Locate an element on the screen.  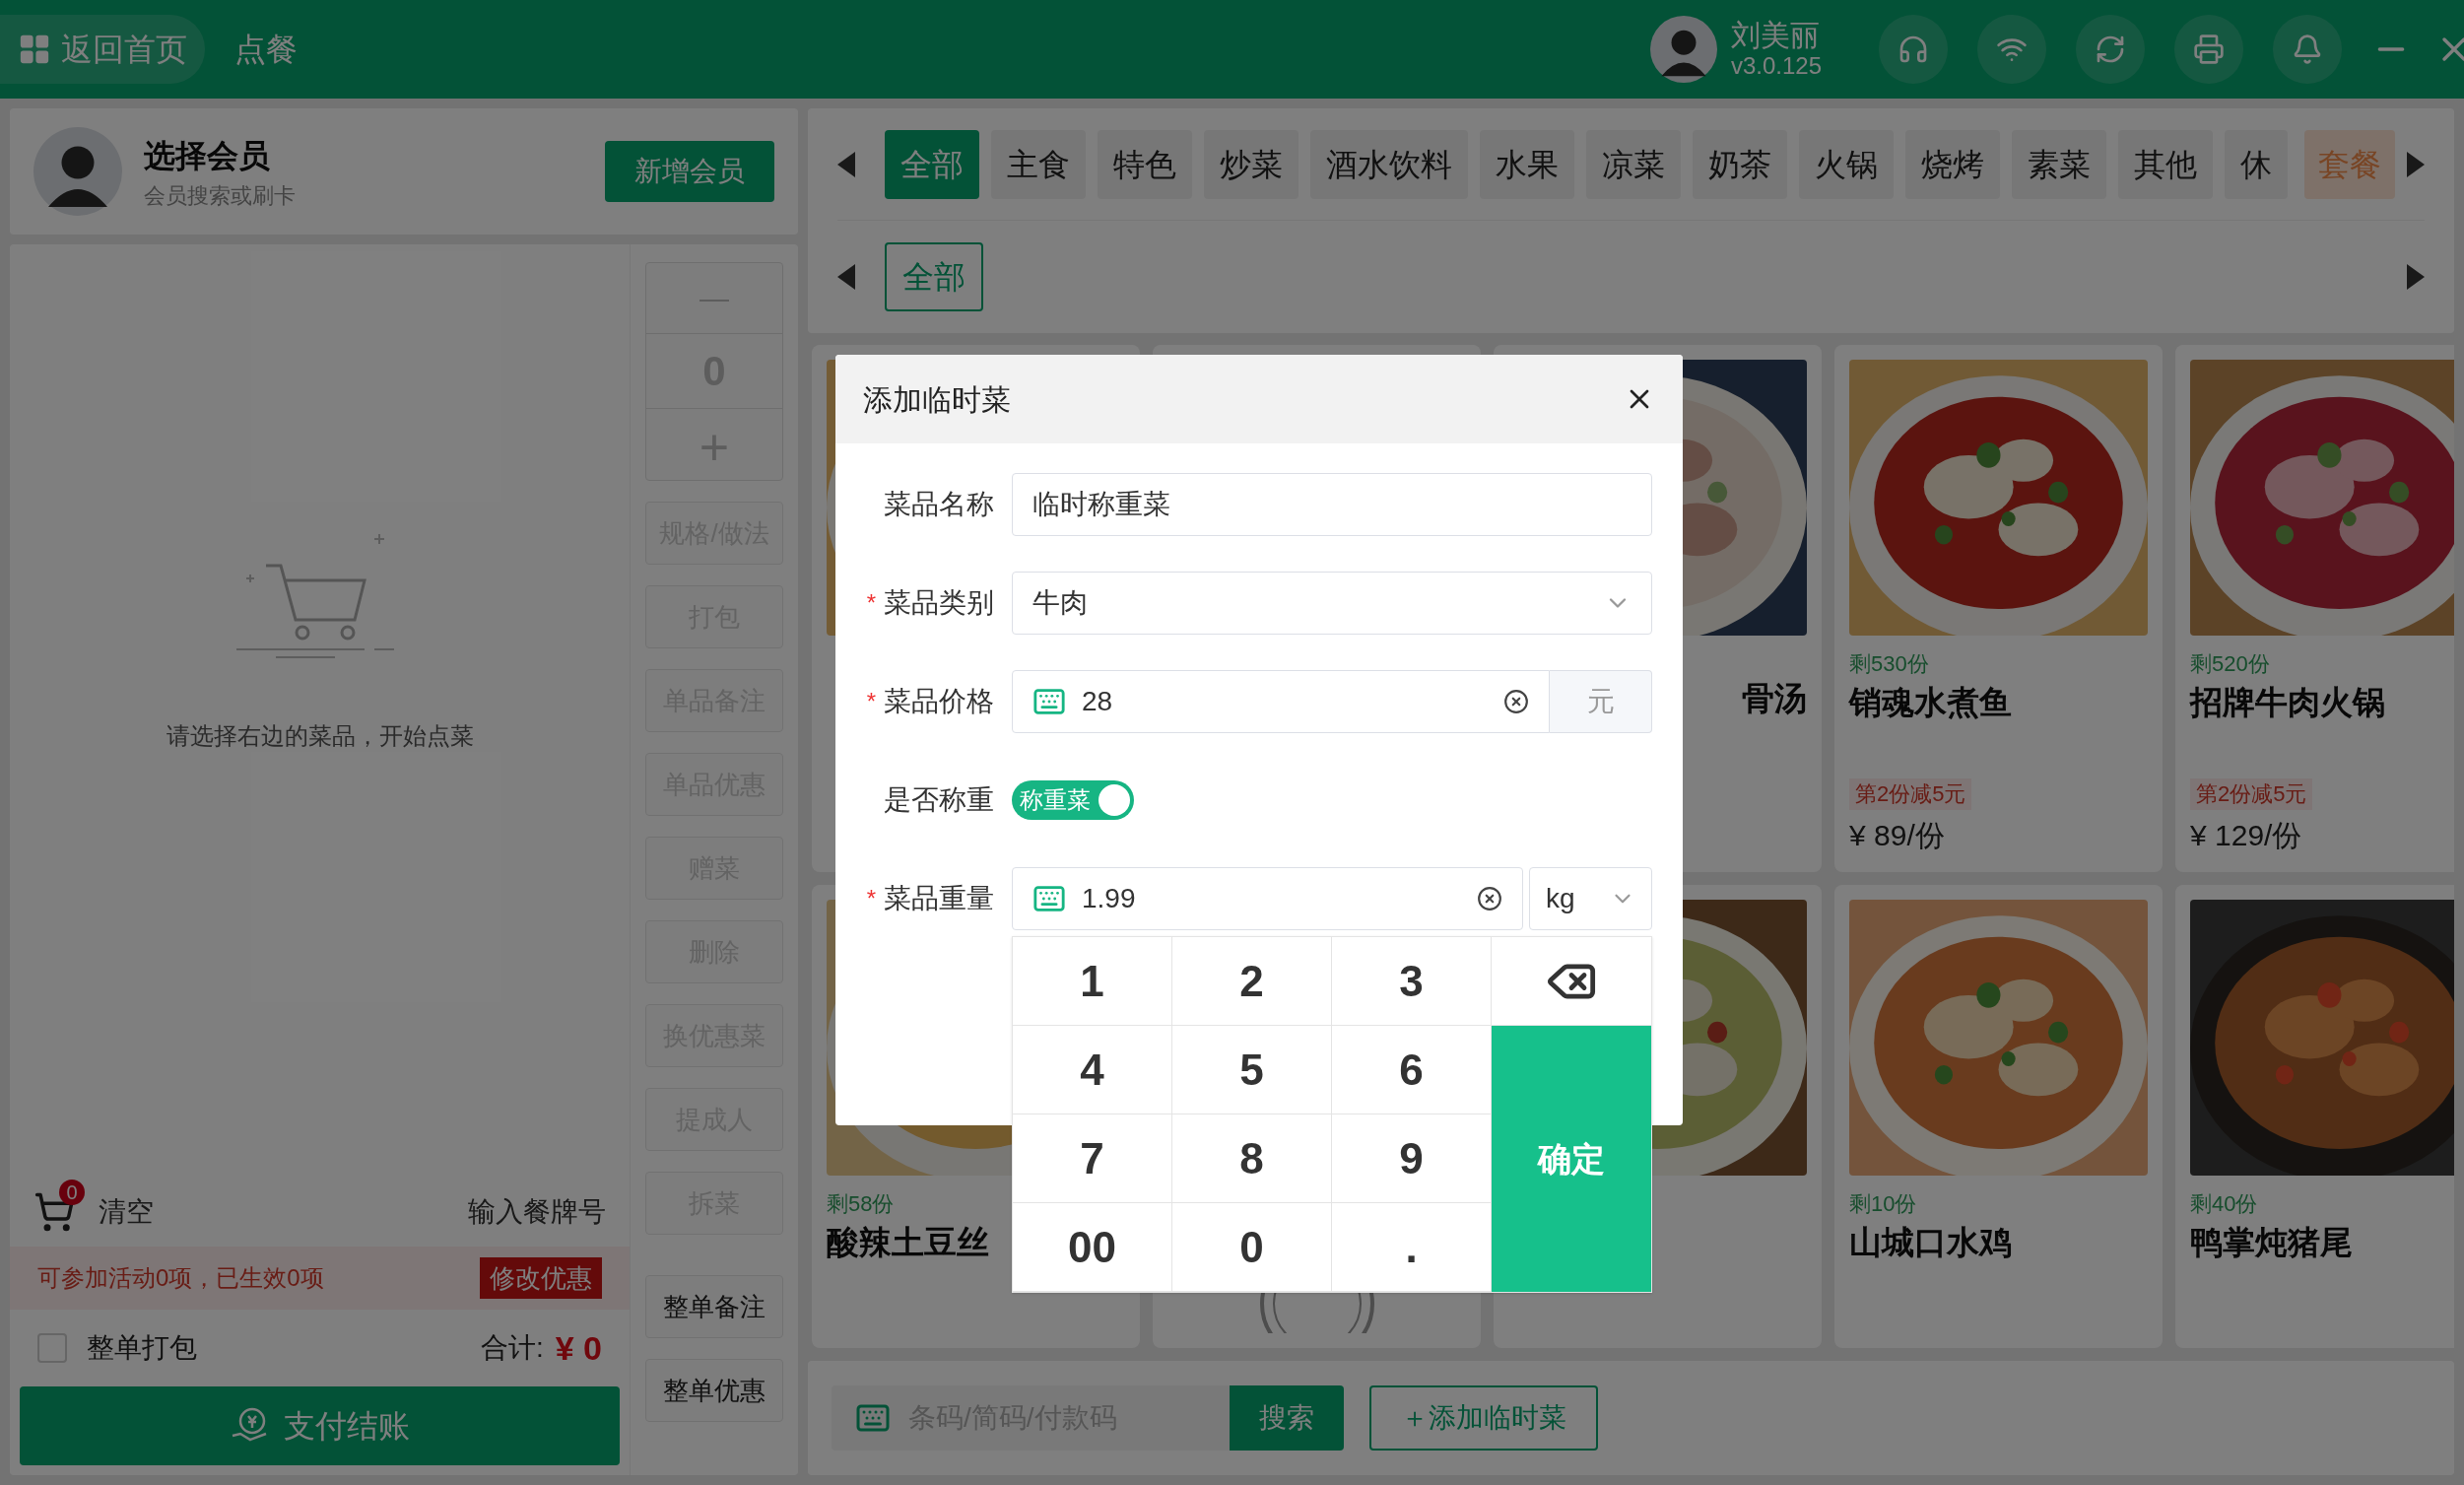
field-label: 菜品价格 is located at coordinates (939, 701).